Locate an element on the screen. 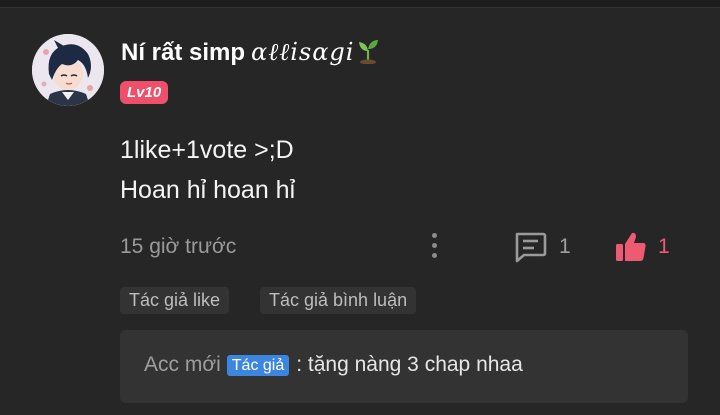 This screenshot has height=415, width=720. reply-preview: Acc mới Tác giả : tặng nàng 3 chap nhaa is located at coordinates (404, 366).